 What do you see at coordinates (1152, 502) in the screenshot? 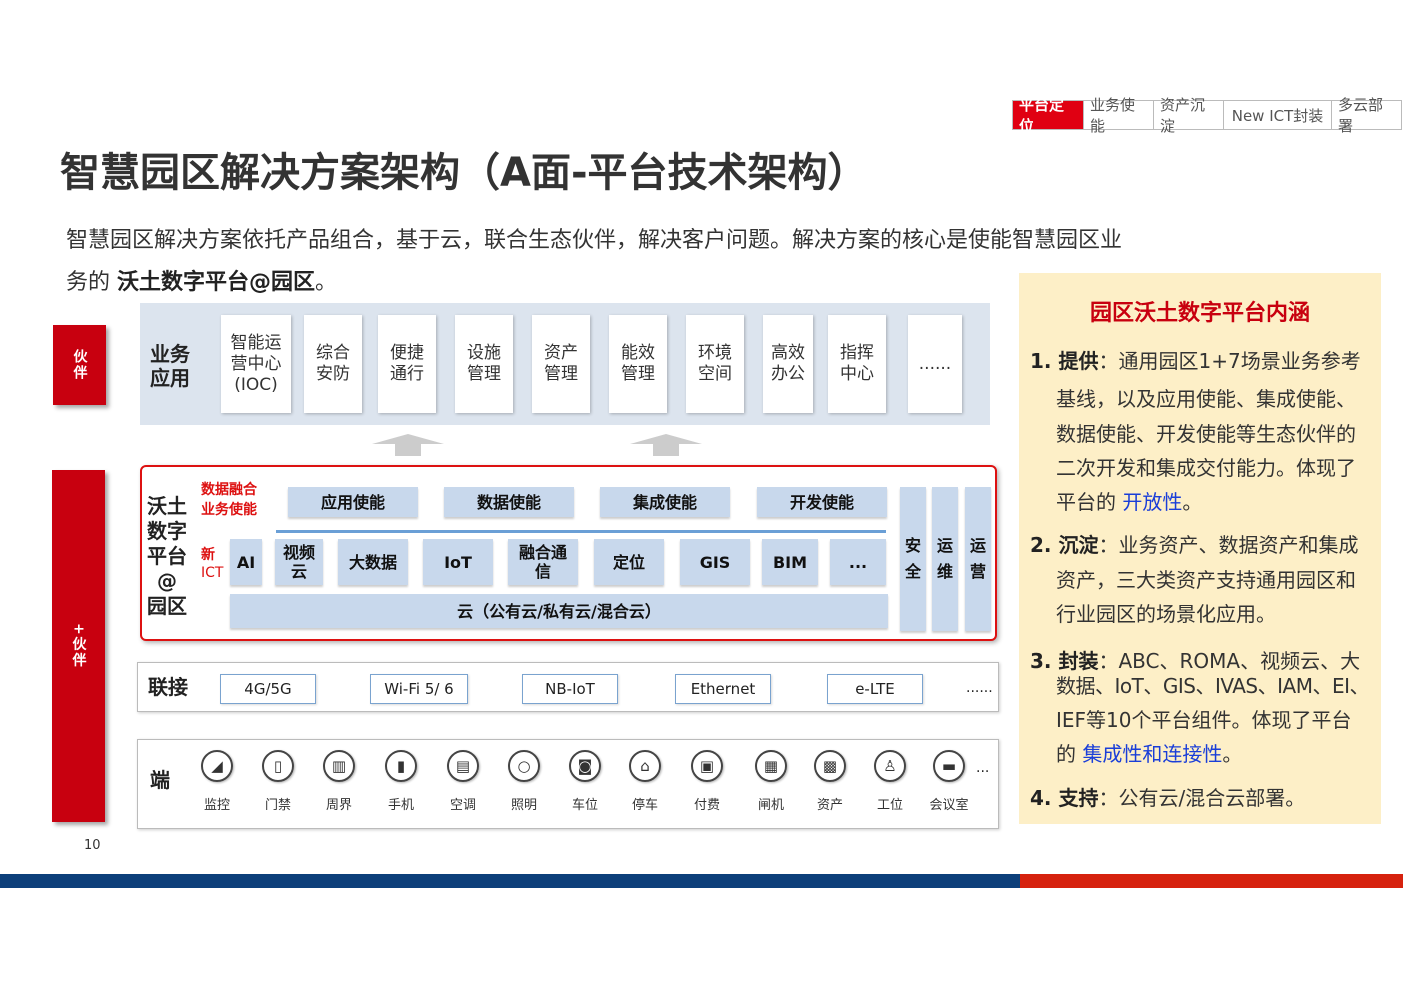
I see `highlight-openness: 开放性` at bounding box center [1152, 502].